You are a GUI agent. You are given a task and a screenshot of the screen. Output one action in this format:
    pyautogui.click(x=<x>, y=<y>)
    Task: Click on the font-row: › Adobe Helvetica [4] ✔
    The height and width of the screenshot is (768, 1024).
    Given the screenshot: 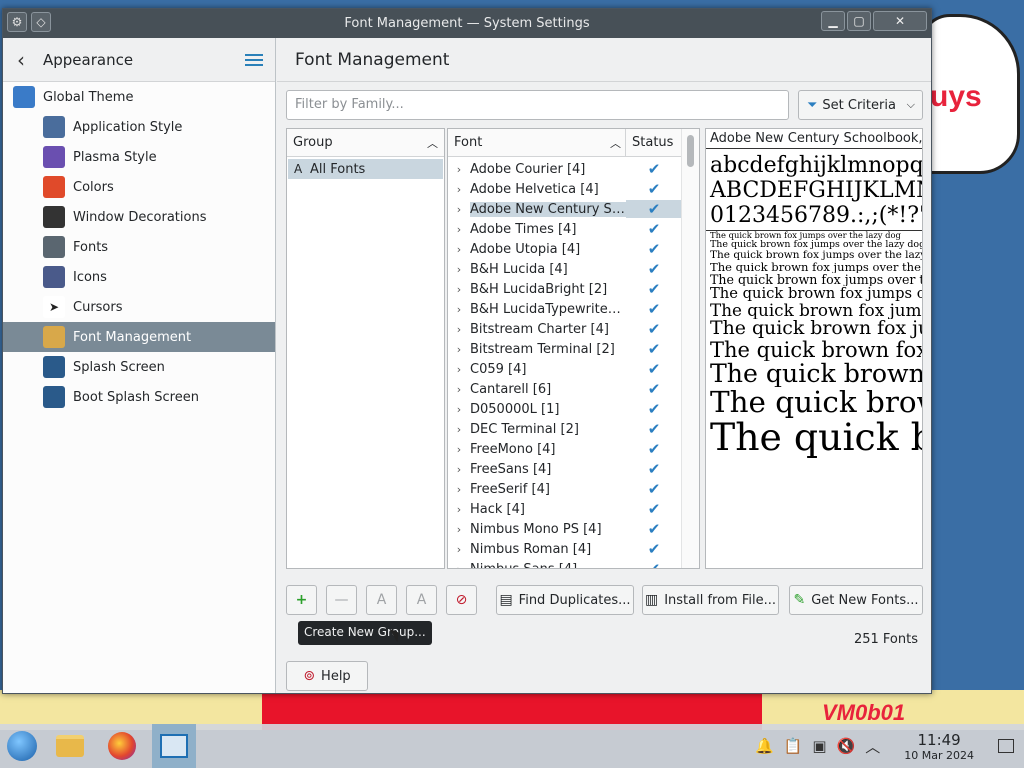 What is the action you would take?
    pyautogui.click(x=565, y=189)
    